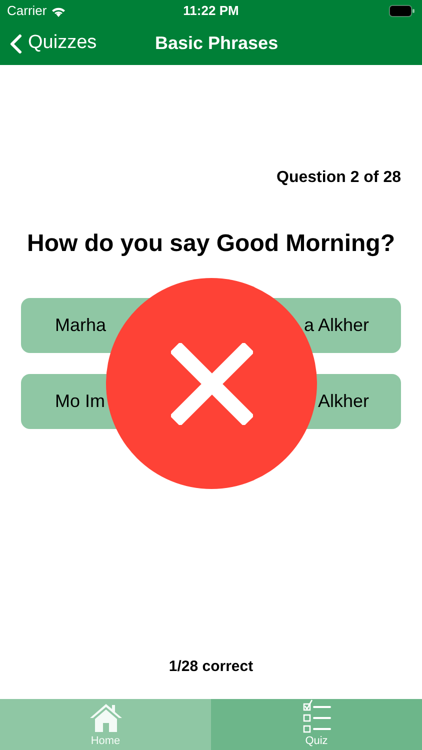 The height and width of the screenshot is (750, 422). Describe the element at coordinates (48, 43) in the screenshot. I see `back-button: Quizzes` at that location.